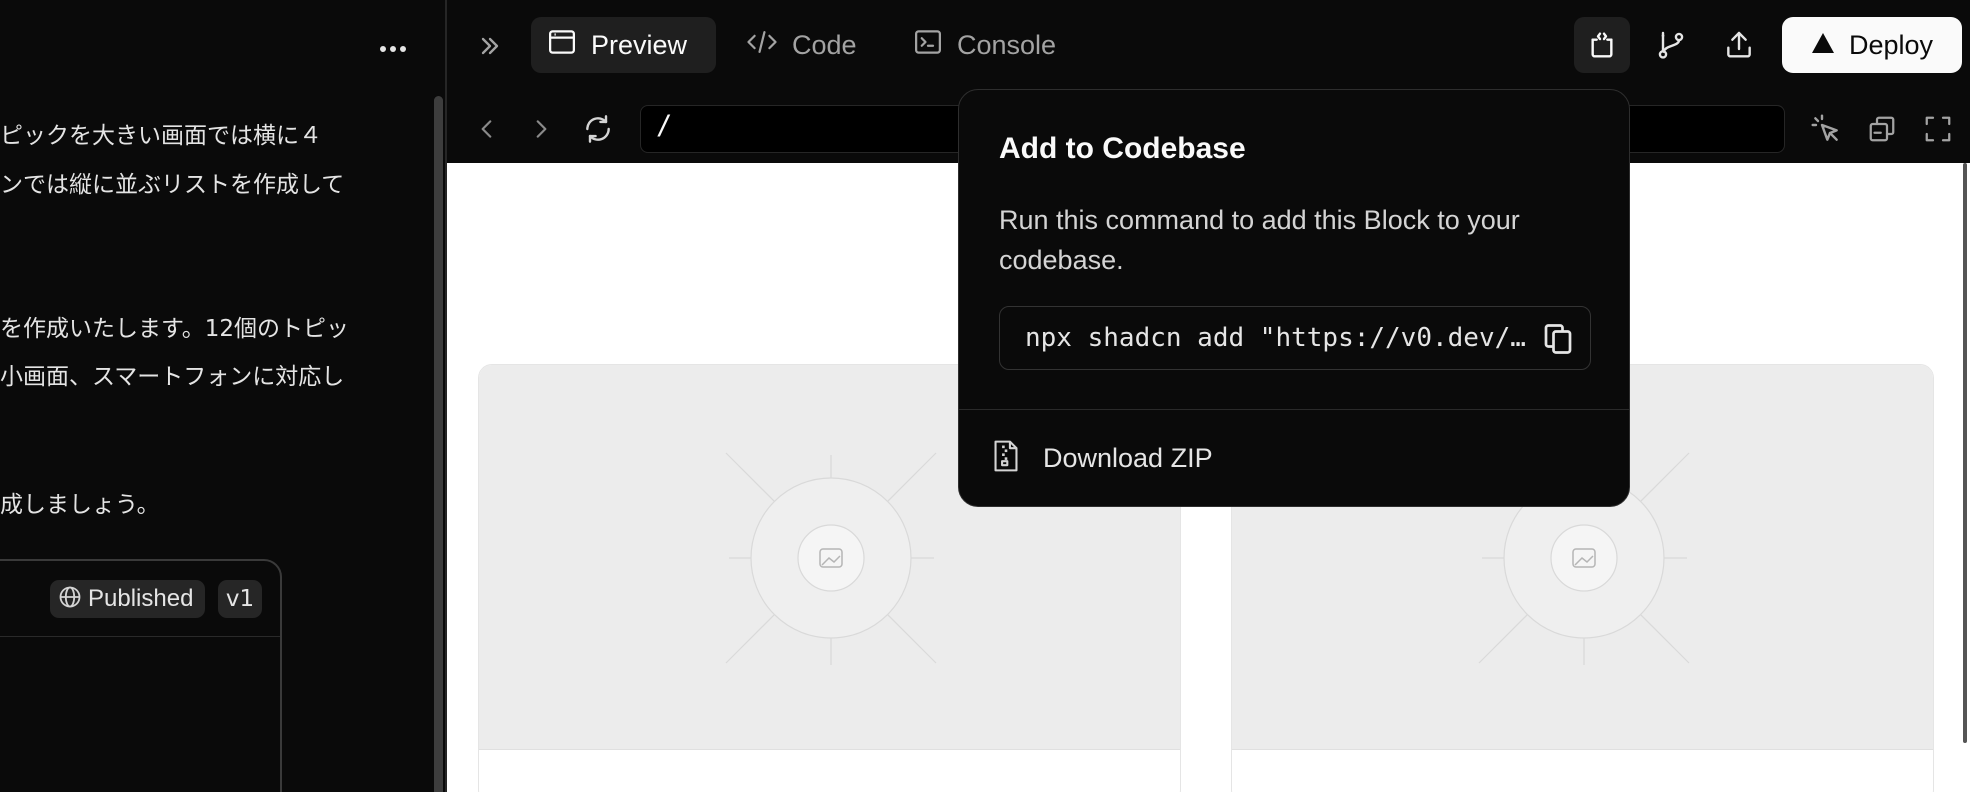 This screenshot has width=1970, height=792. Describe the element at coordinates (490, 46) in the screenshot. I see `expand-sidebar-icon` at that location.